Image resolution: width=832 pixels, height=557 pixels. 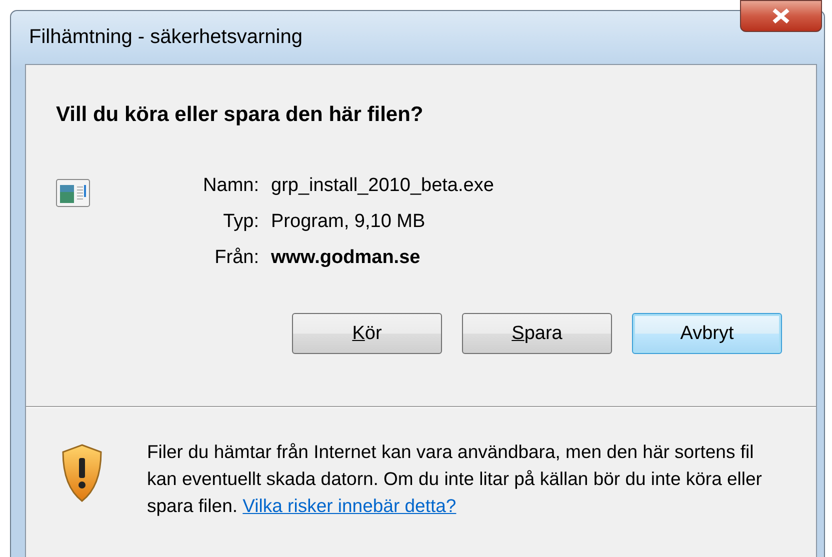 What do you see at coordinates (455, 479) in the screenshot?
I see `warning-text: Filer du hämtar från Internet kan vara användbara, men den här sortens fil kan eventuellt skada datorn. Om du inte litar på källan bör du inte köra eller spara filen. Vilka risker innebär detta?` at bounding box center [455, 479].